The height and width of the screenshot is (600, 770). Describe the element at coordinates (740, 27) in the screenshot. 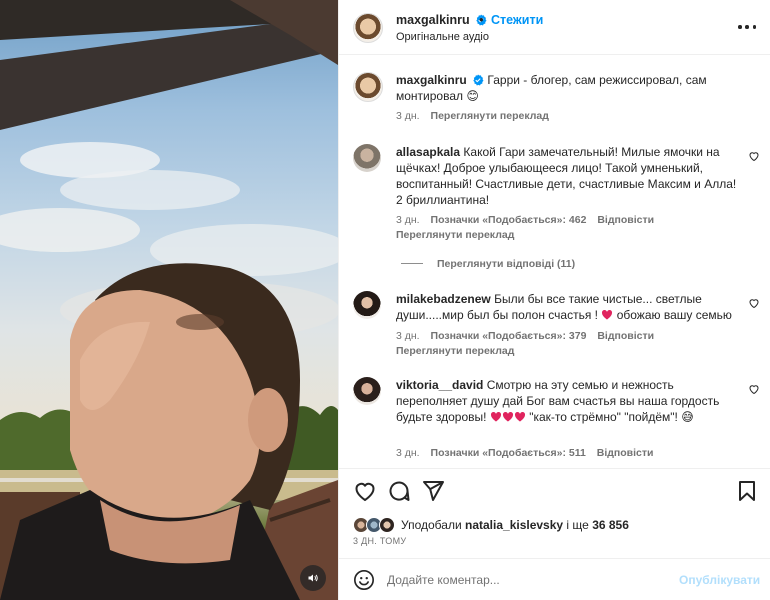

I see `more-icon` at that location.